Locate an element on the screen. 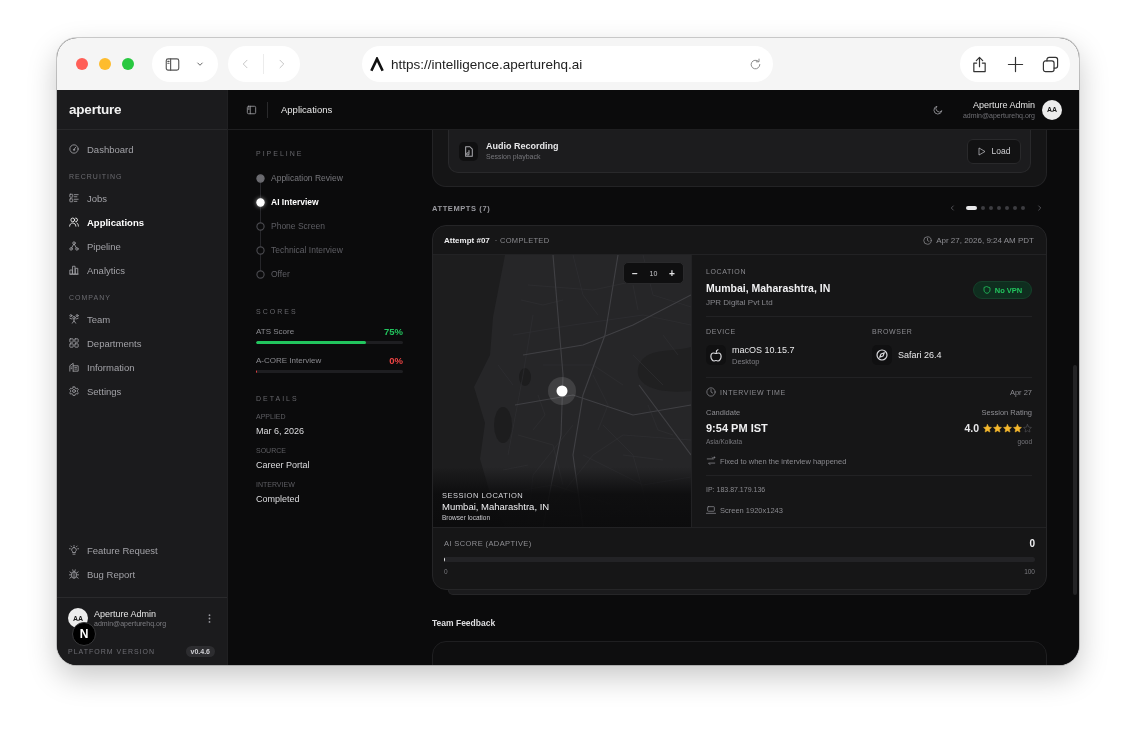 The width and height of the screenshot is (1136, 740). app-logo: aperture is located at coordinates (95, 109).